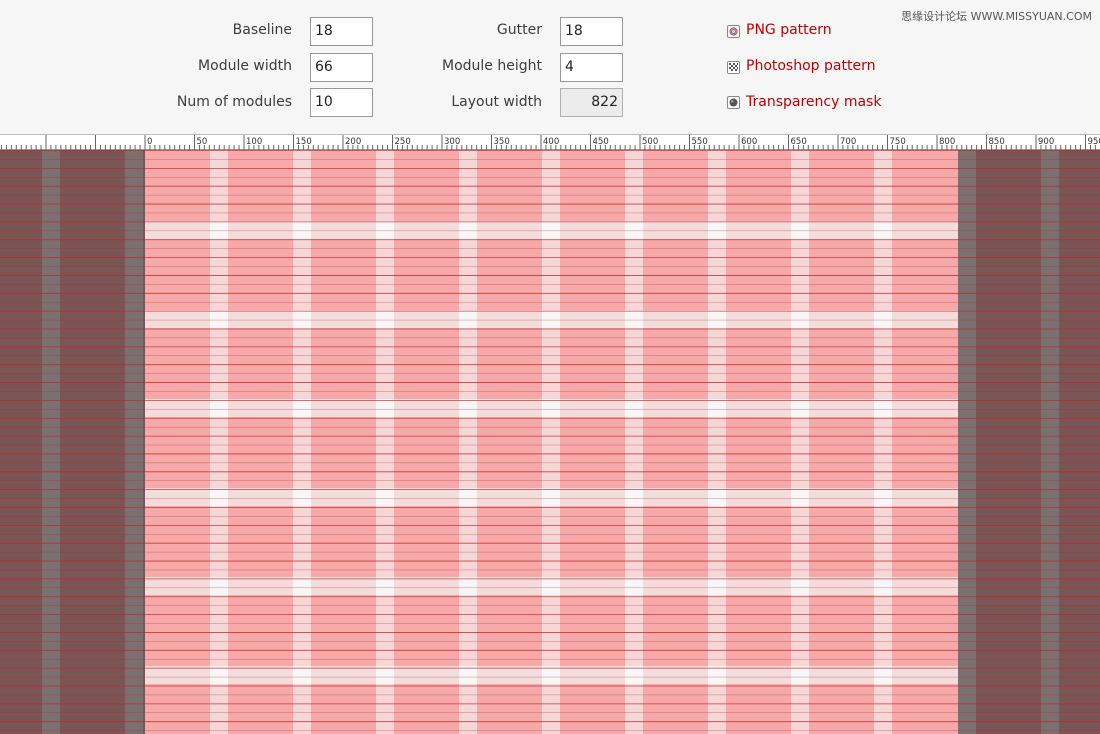  What do you see at coordinates (848, 142) in the screenshot?
I see `ruler-label: 700` at bounding box center [848, 142].